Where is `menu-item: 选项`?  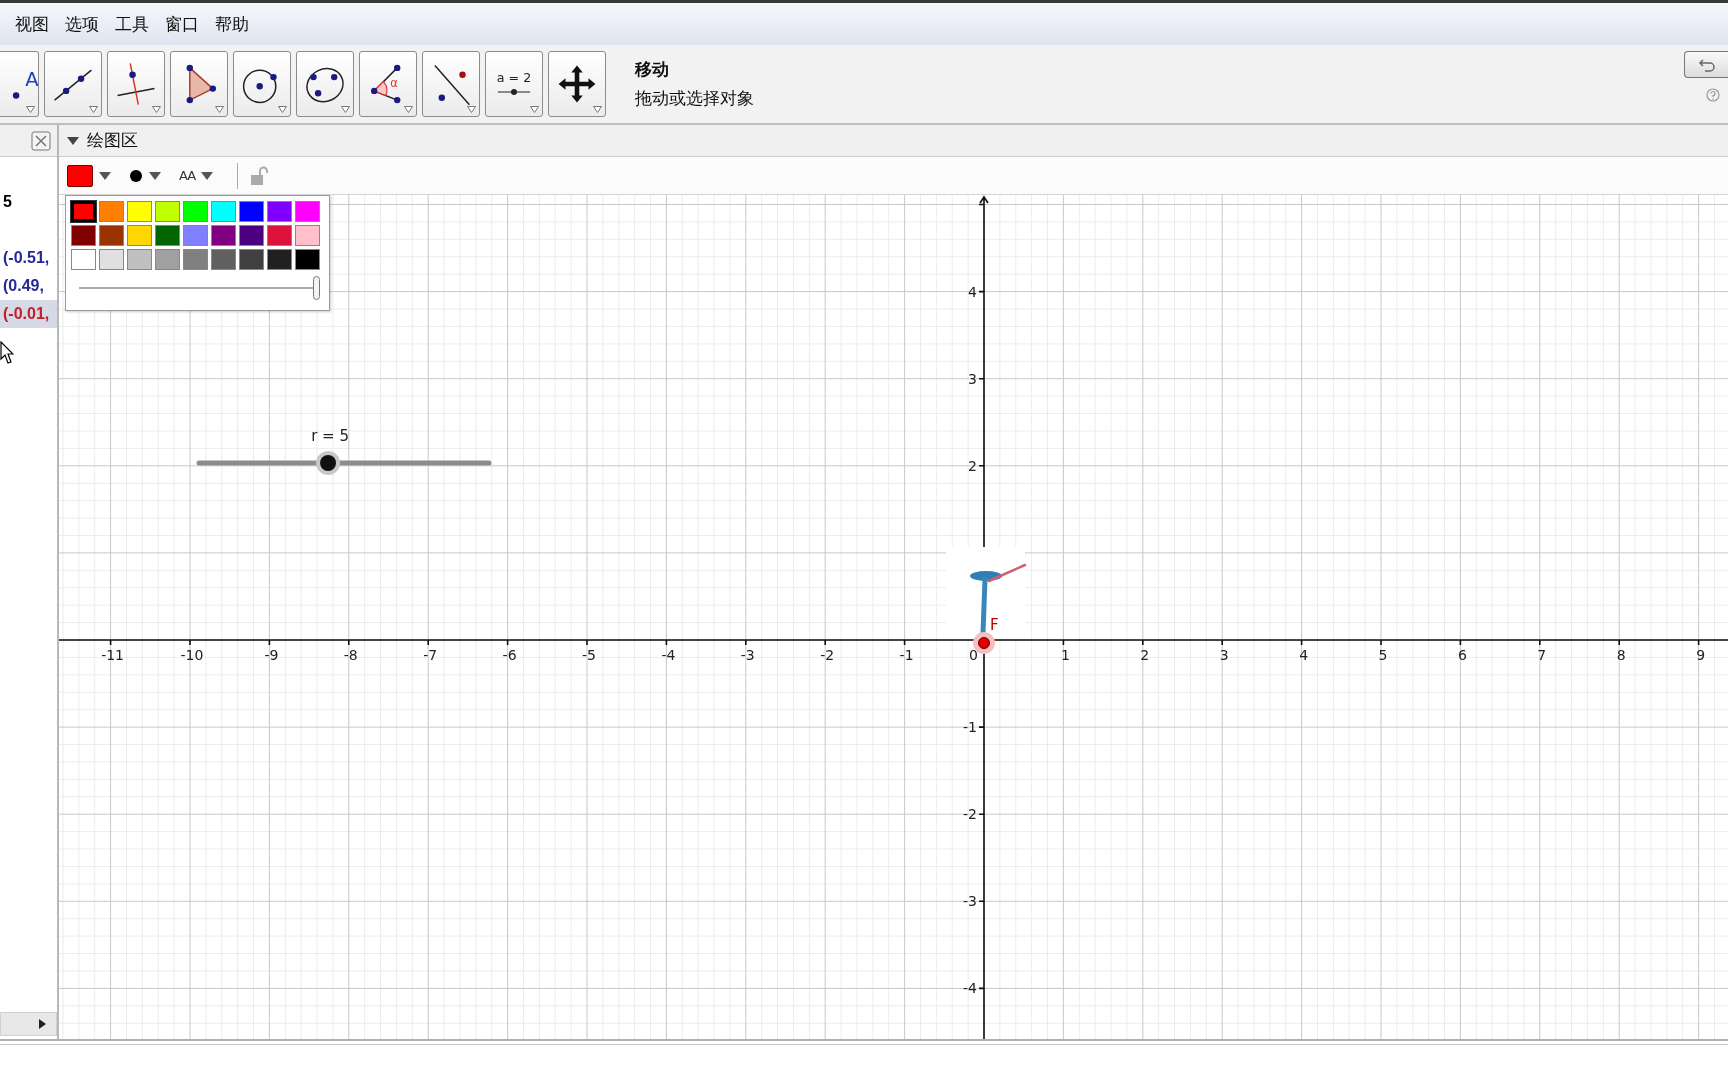 menu-item: 选项 is located at coordinates (82, 24).